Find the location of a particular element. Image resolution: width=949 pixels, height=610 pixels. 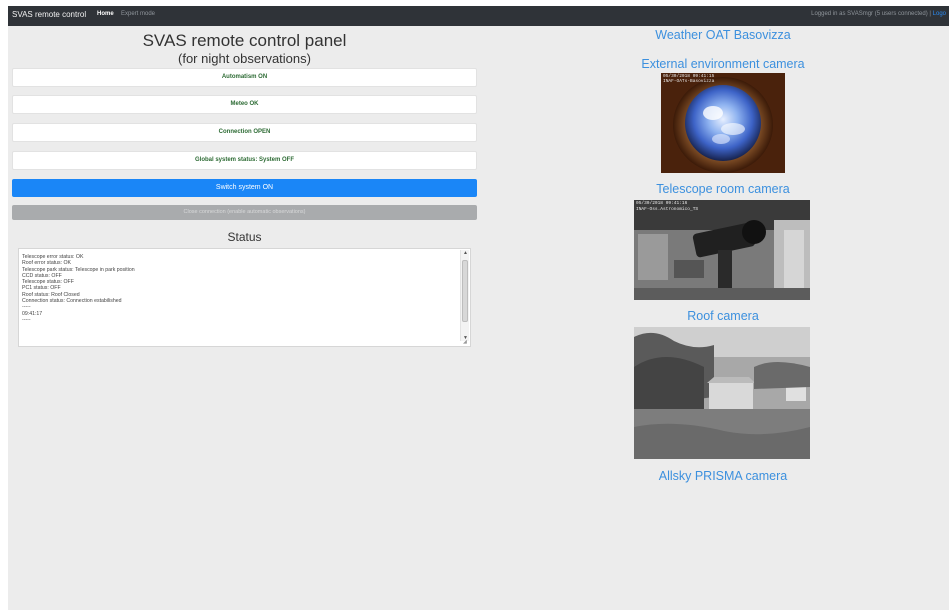

telescope-camera-picture is located at coordinates (722, 250).